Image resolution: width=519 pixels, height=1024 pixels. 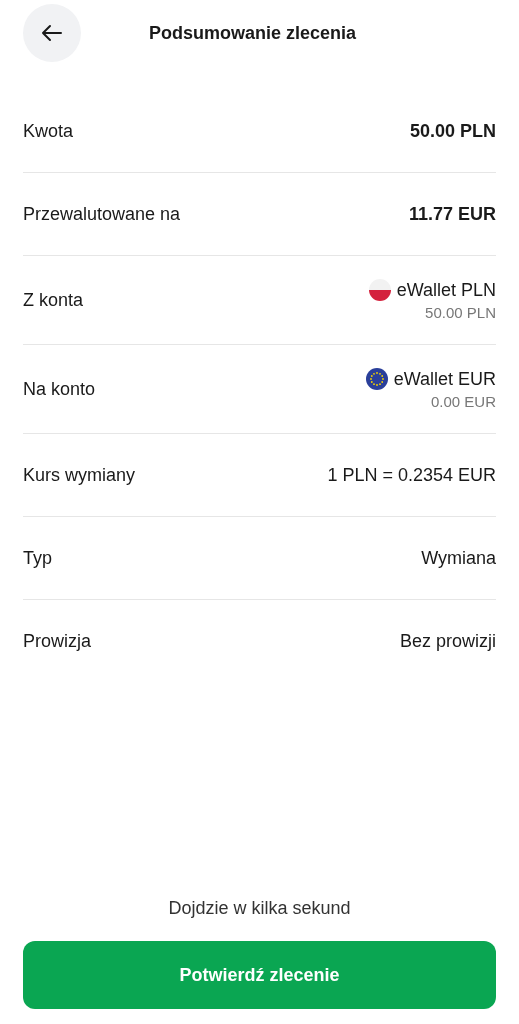 What do you see at coordinates (447, 641) in the screenshot?
I see `row-value: Bez prowizji` at bounding box center [447, 641].